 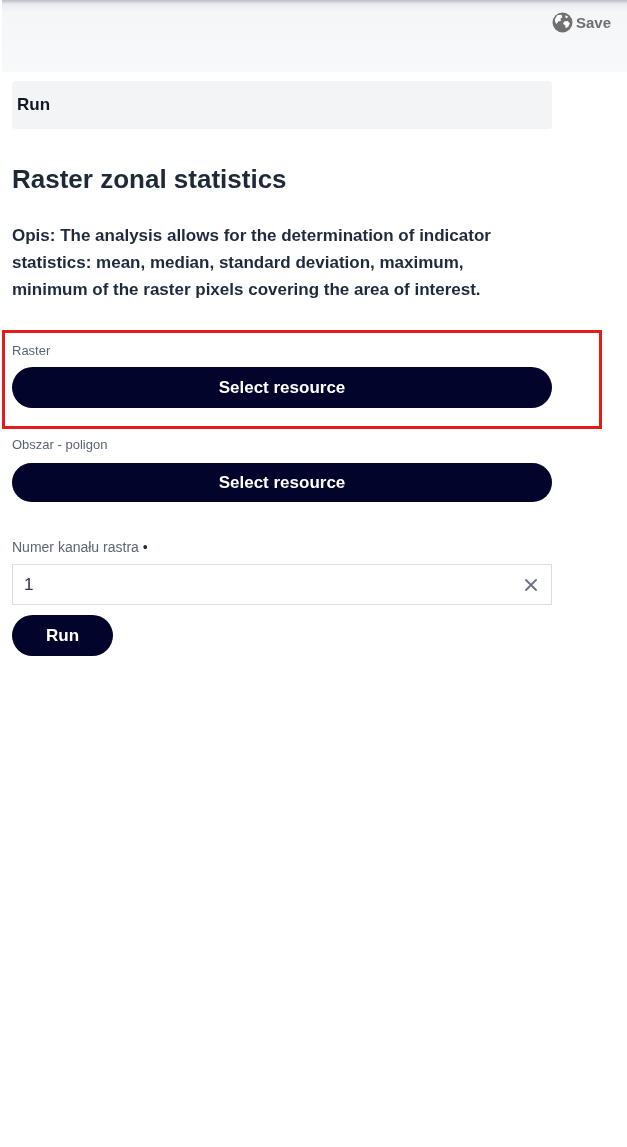 I want to click on page-title: Raster zonal statistics, so click(x=150, y=179).